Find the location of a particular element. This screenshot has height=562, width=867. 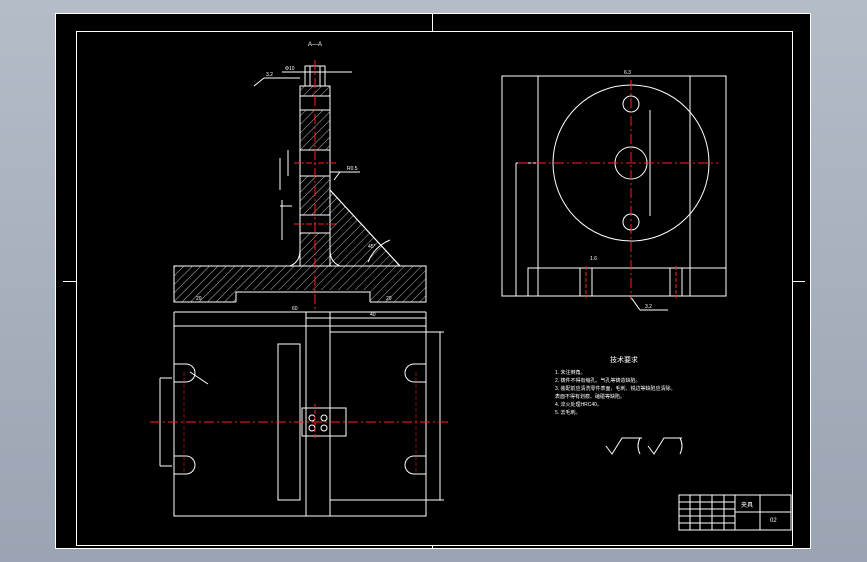

part-name: 夹具 is located at coordinates (747, 505).